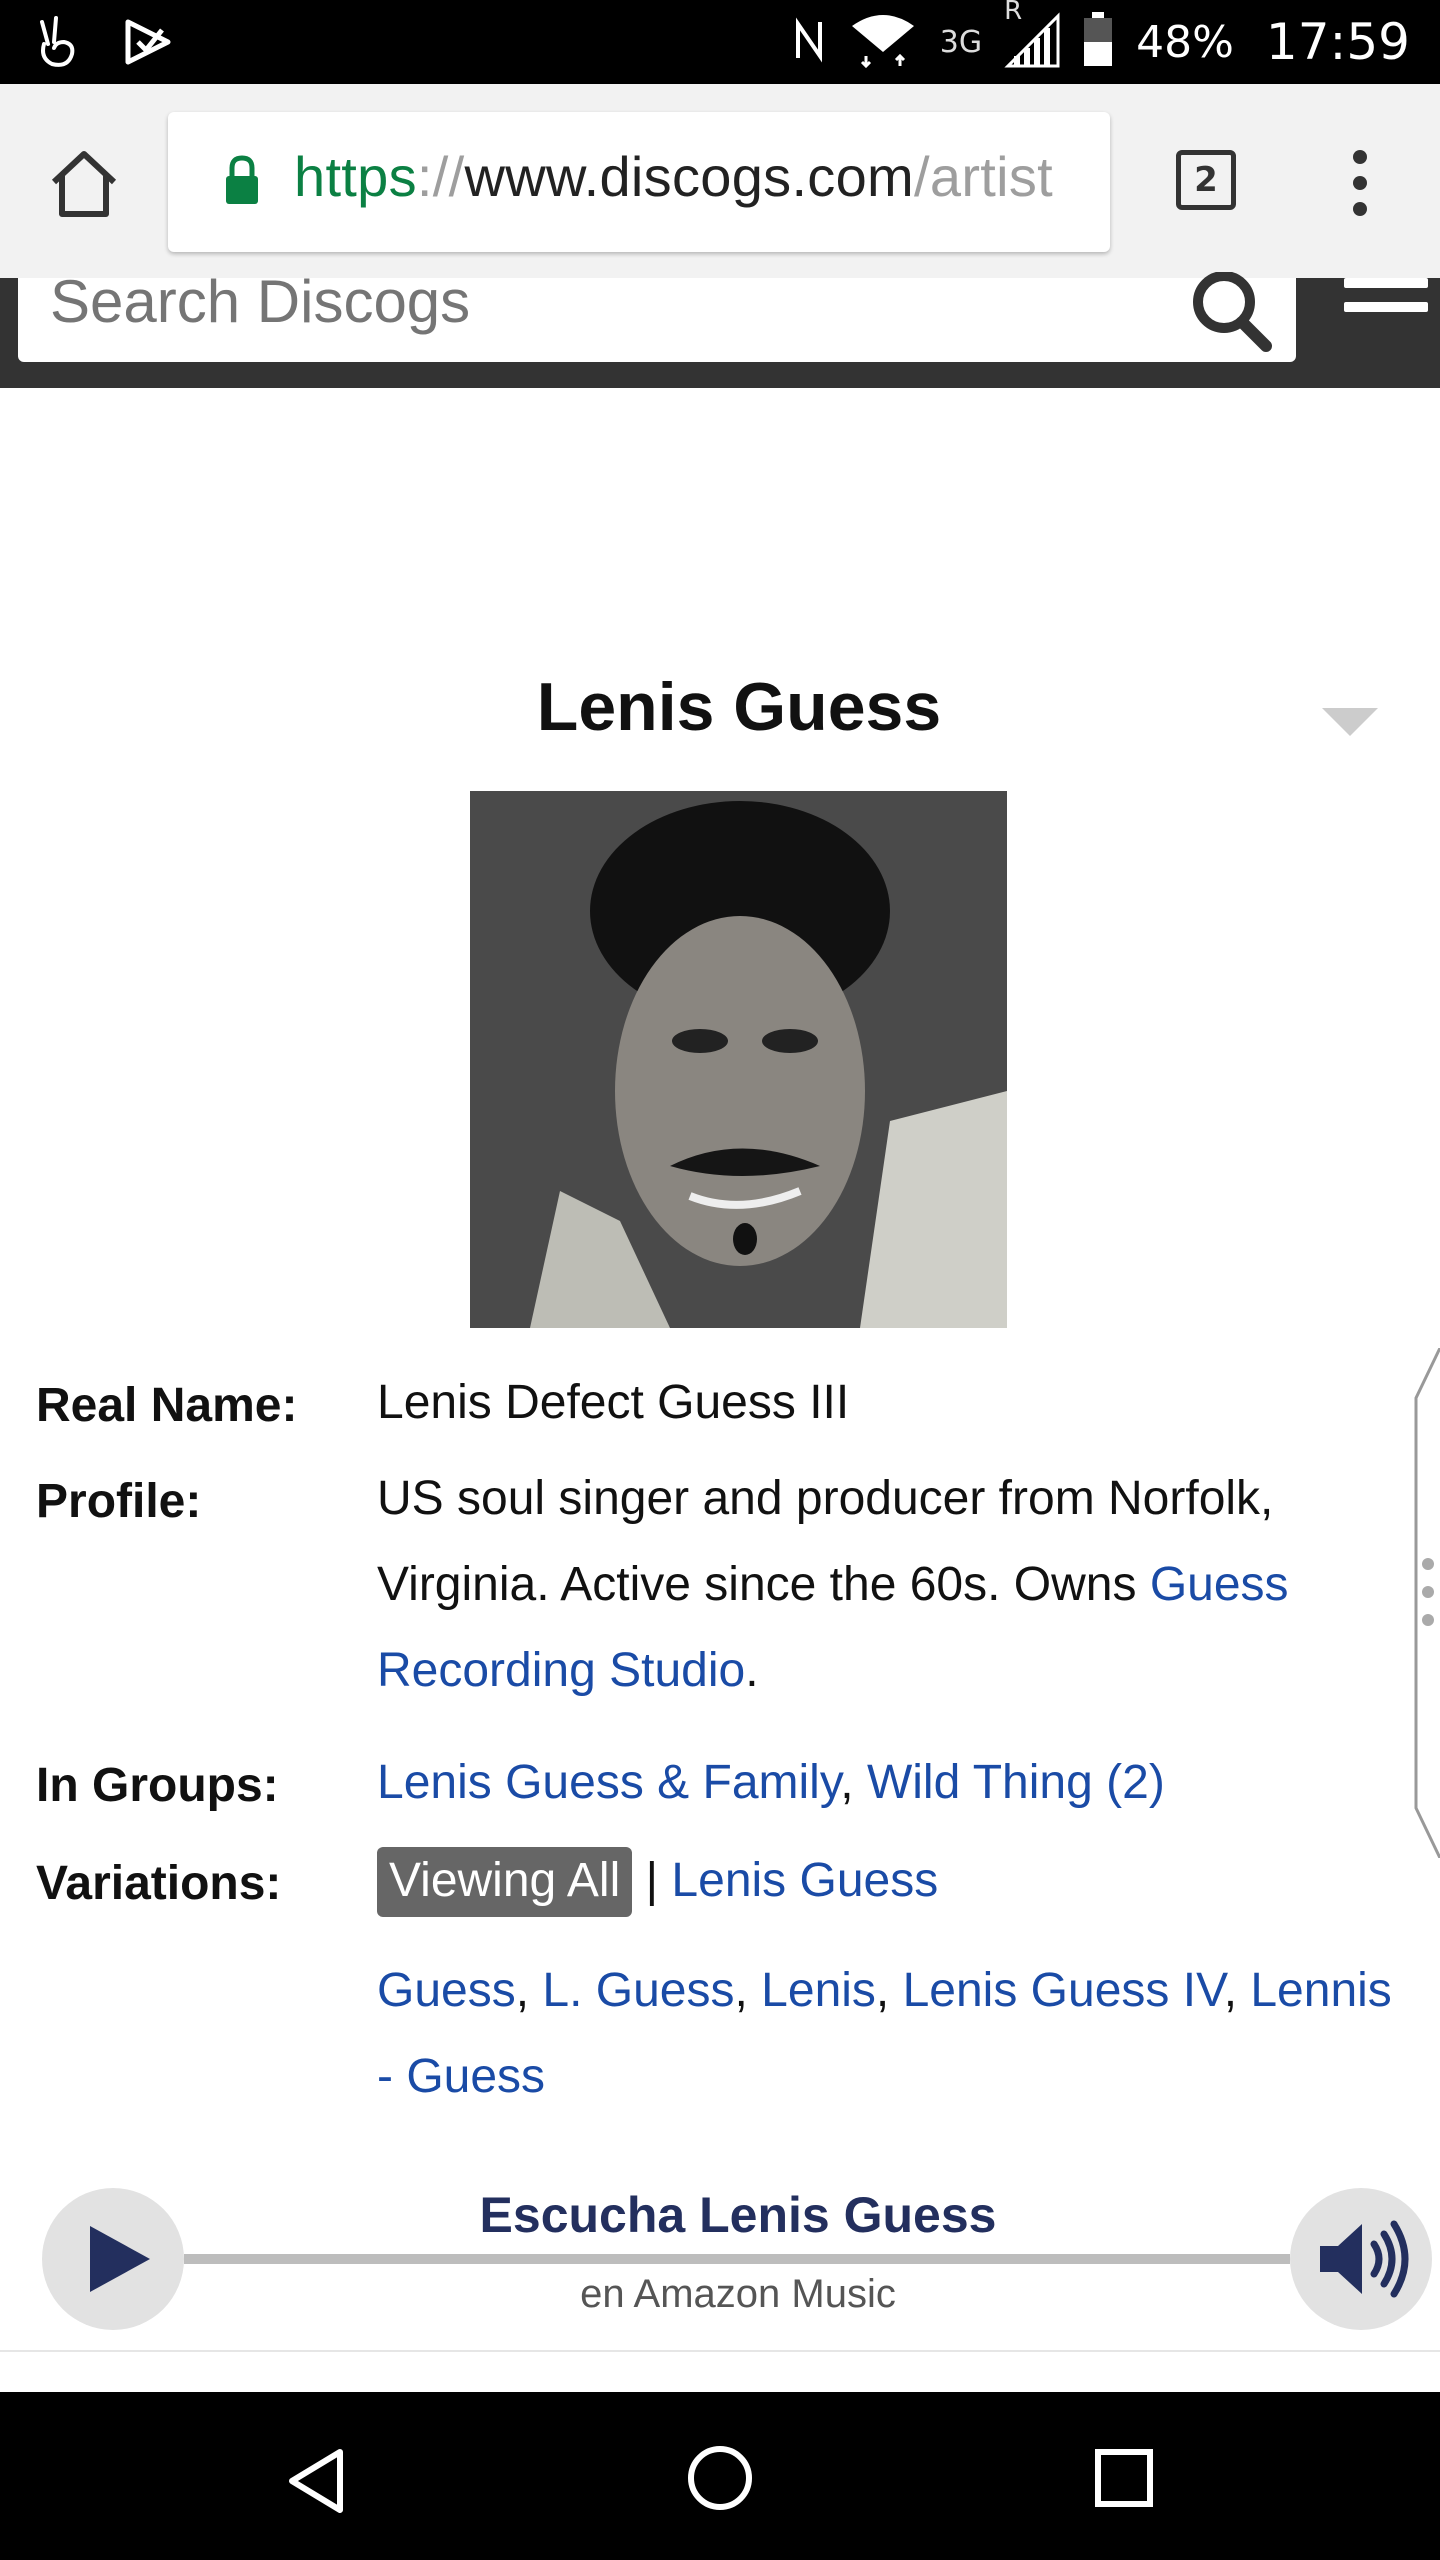 The height and width of the screenshot is (2560, 1440). What do you see at coordinates (608, 1782) in the screenshot?
I see `group-link: Lenis Guess & Family` at bounding box center [608, 1782].